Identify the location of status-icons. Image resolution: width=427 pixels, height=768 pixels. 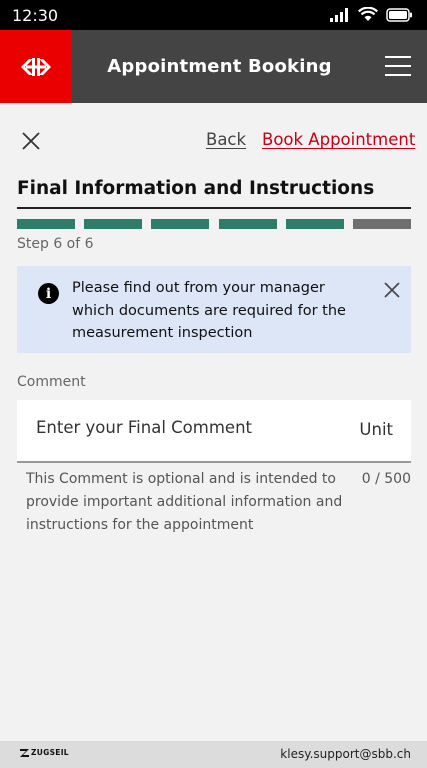
(371, 14).